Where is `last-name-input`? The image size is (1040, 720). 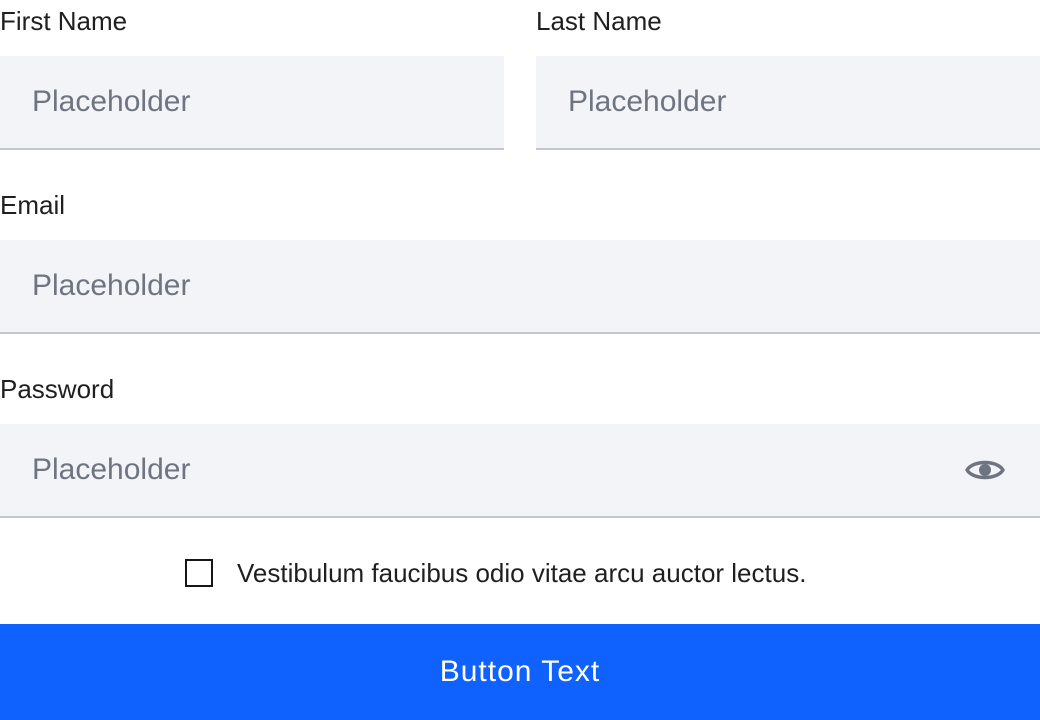 last-name-input is located at coordinates (788, 102).